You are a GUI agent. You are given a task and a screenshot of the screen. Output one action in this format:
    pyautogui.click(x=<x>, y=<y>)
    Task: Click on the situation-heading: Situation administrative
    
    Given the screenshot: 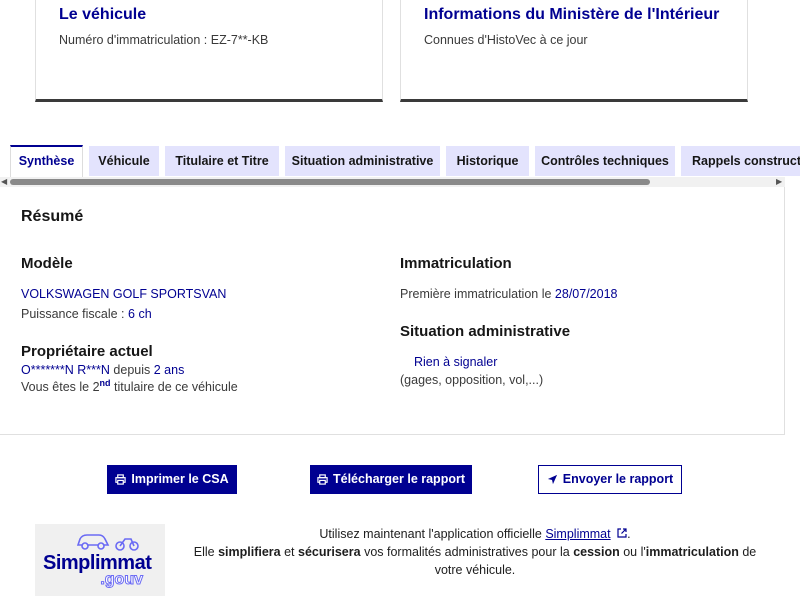 What is the action you would take?
    pyautogui.click(x=485, y=331)
    